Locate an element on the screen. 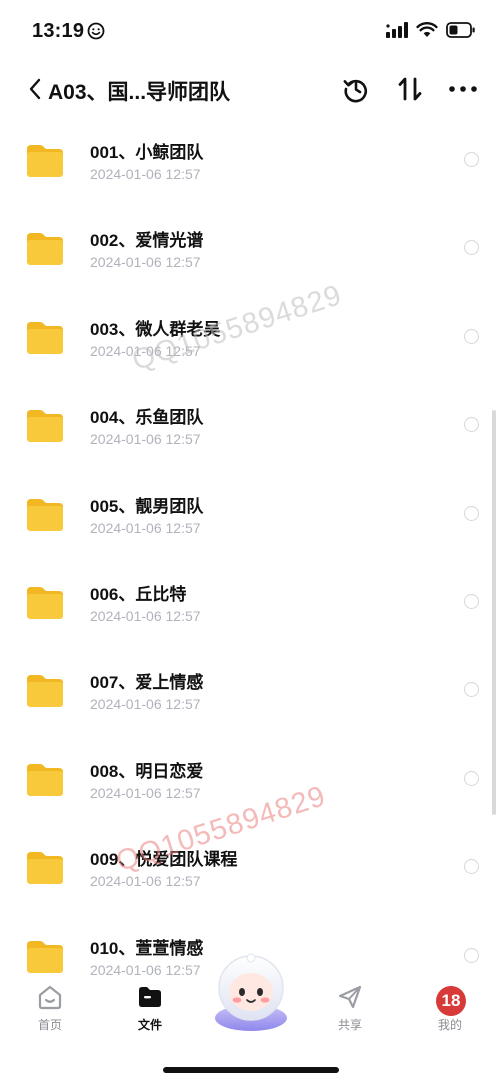 Image resolution: width=500 pixels, height=1082 pixels. sort-button is located at coordinates (410, 89).